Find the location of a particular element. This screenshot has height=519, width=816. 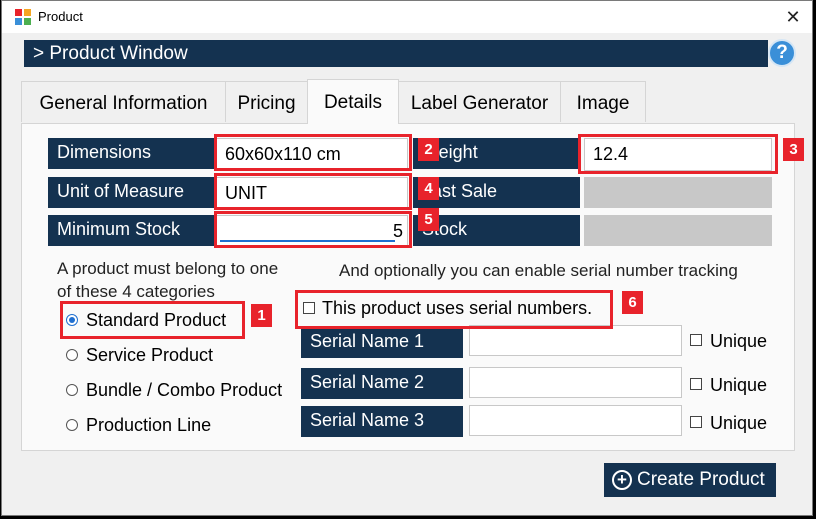

unique-2-label: Unique is located at coordinates (738, 385).